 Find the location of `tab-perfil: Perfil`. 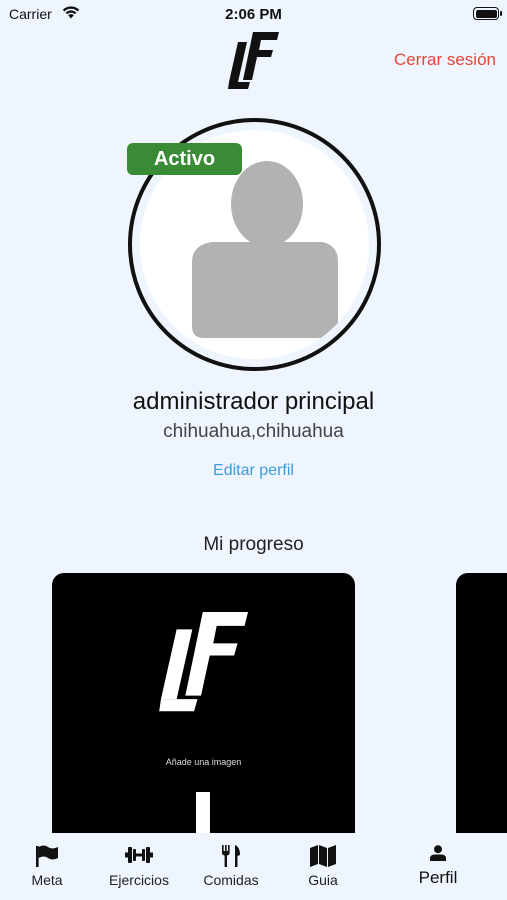

tab-perfil: Perfil is located at coordinates (438, 866).